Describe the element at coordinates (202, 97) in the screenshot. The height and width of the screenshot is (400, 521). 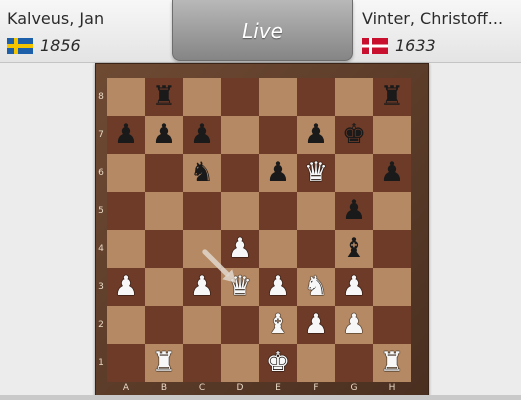
I see `square-c8` at that location.